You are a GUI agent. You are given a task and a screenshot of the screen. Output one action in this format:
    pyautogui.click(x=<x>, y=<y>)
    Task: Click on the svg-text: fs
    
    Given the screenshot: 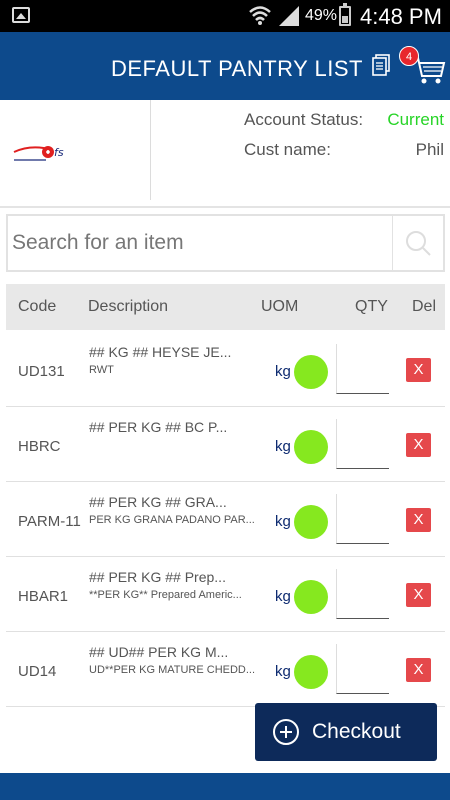 What is the action you would take?
    pyautogui.click(x=59, y=152)
    